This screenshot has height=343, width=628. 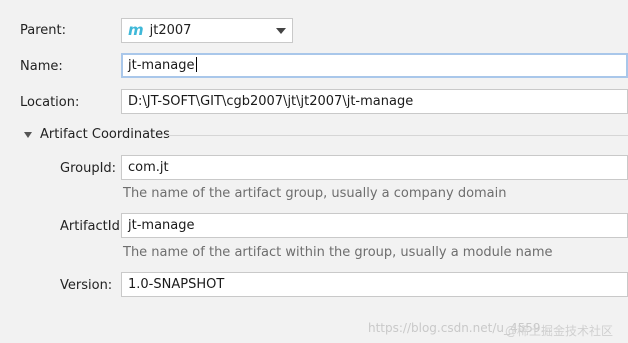 I want to click on artifact-coordinates-title: Artifact Coordinates, so click(x=105, y=134).